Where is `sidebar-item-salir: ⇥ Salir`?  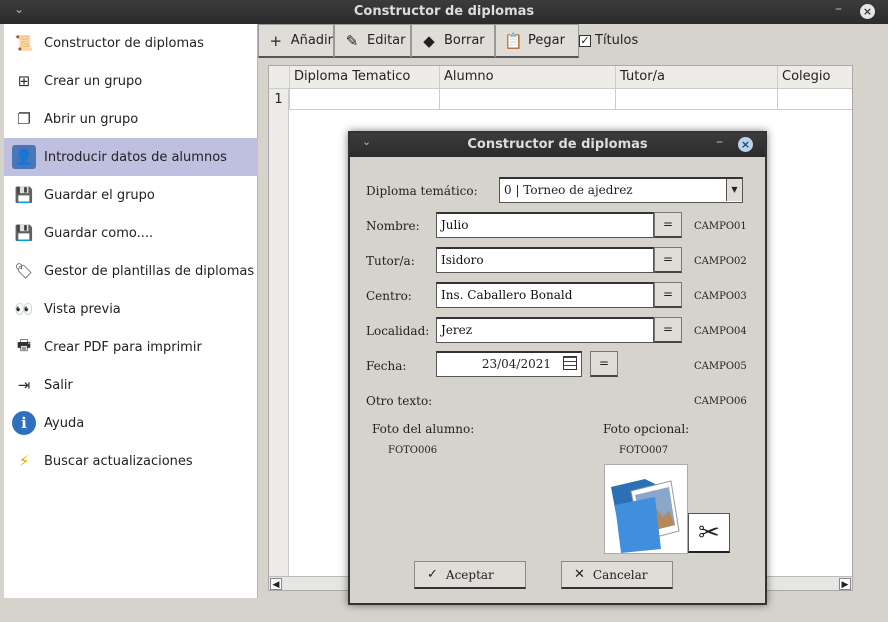
sidebar-item-salir: ⇥ Salir is located at coordinates (131, 385).